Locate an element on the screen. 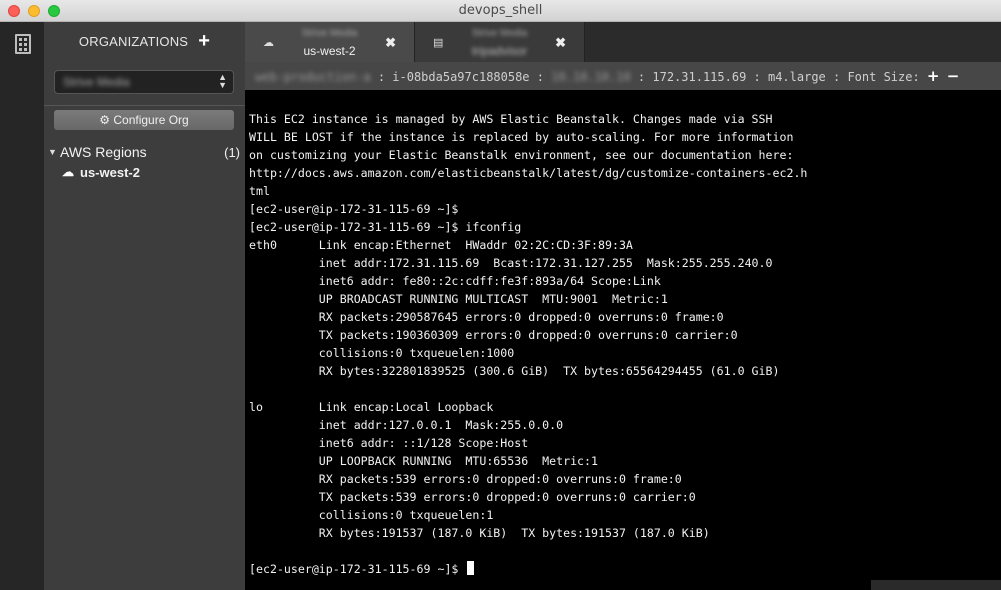 This screenshot has width=1001, height=590. terminal-line: [ec2-user@ip-172-31-115-69 ~]$ ifconfig is located at coordinates (385, 227).